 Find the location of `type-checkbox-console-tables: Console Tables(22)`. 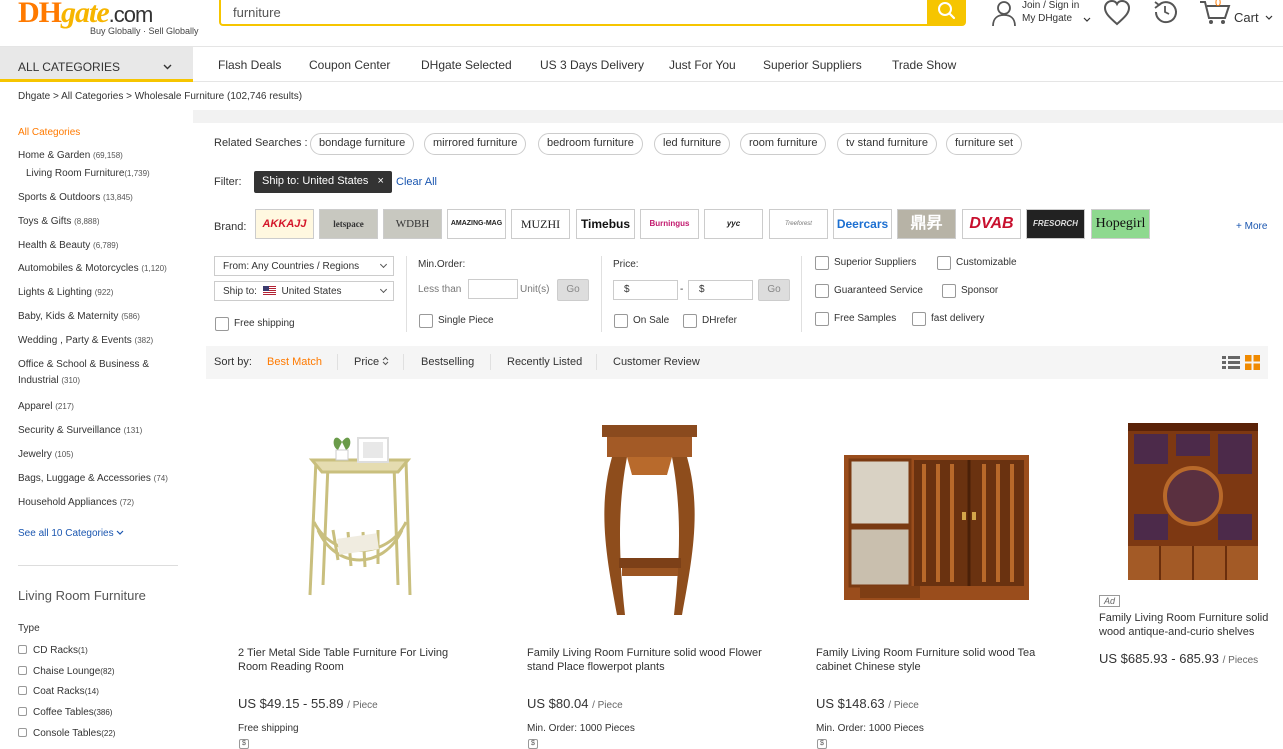

type-checkbox-console-tables: Console Tables(22) is located at coordinates (66, 733).